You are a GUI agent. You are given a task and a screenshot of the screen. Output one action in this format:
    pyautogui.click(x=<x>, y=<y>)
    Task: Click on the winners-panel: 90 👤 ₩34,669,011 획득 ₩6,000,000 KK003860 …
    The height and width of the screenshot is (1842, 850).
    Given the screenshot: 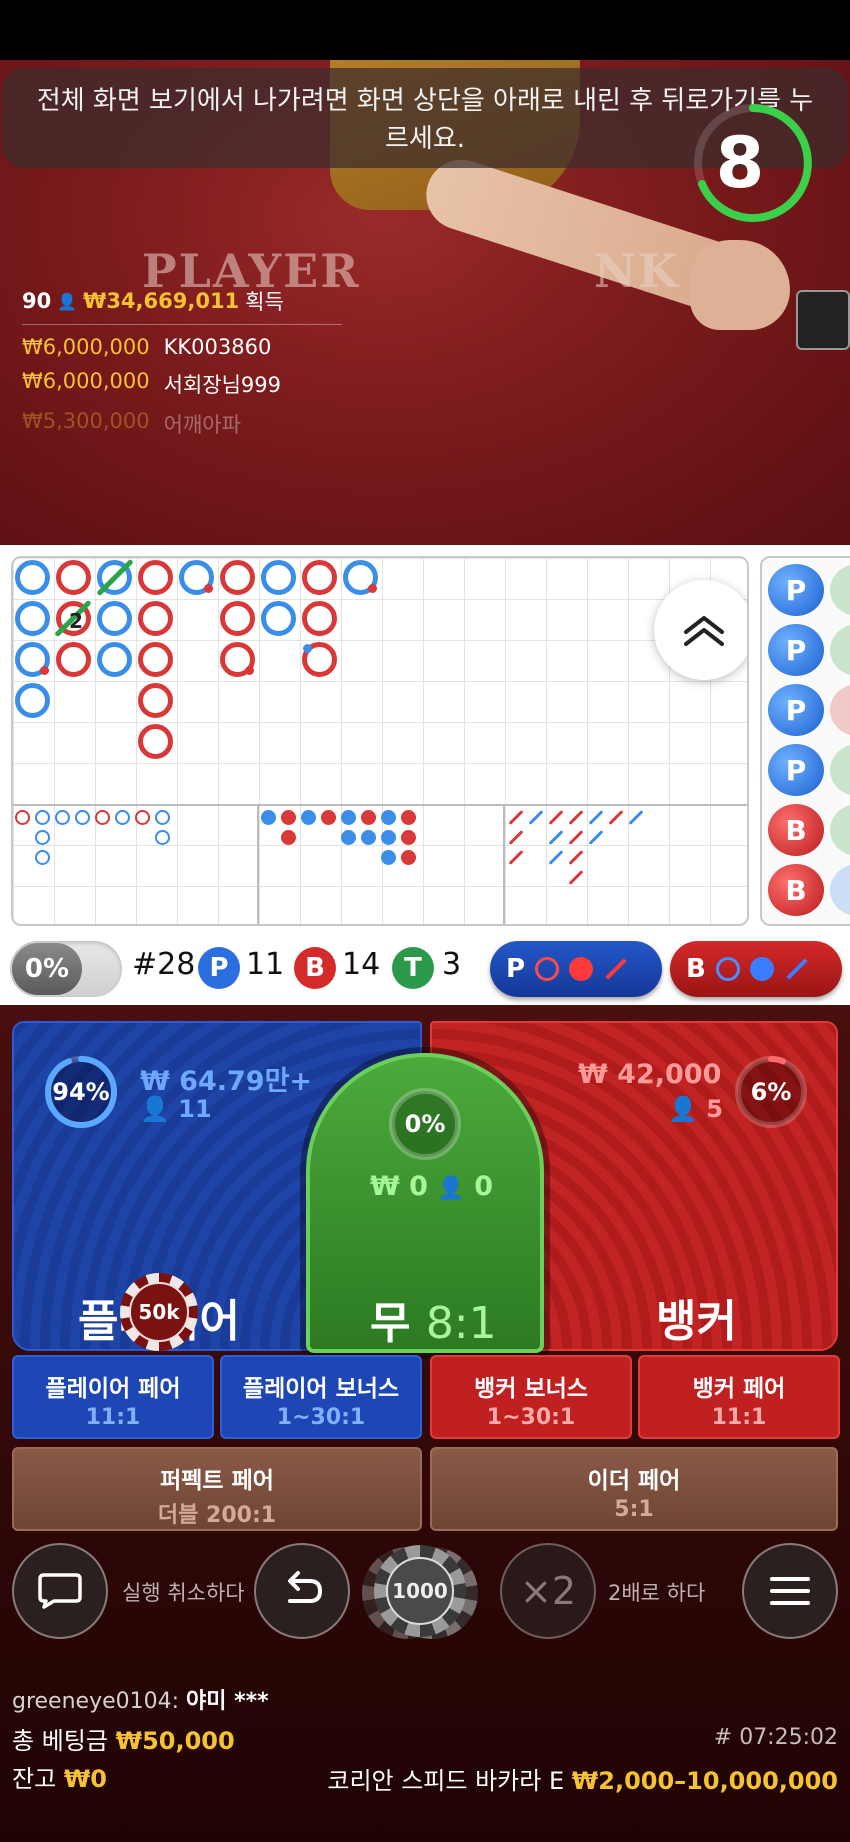 What is the action you would take?
    pyautogui.click(x=182, y=362)
    